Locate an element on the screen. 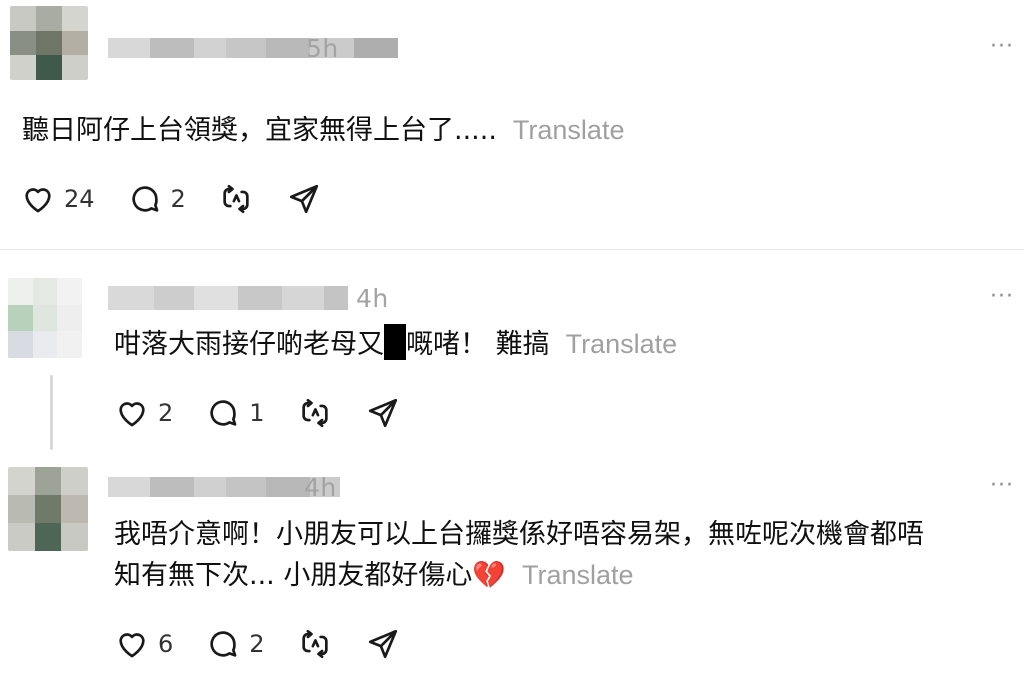 The height and width of the screenshot is (679, 1024). like-button: 24 is located at coordinates (57, 199).